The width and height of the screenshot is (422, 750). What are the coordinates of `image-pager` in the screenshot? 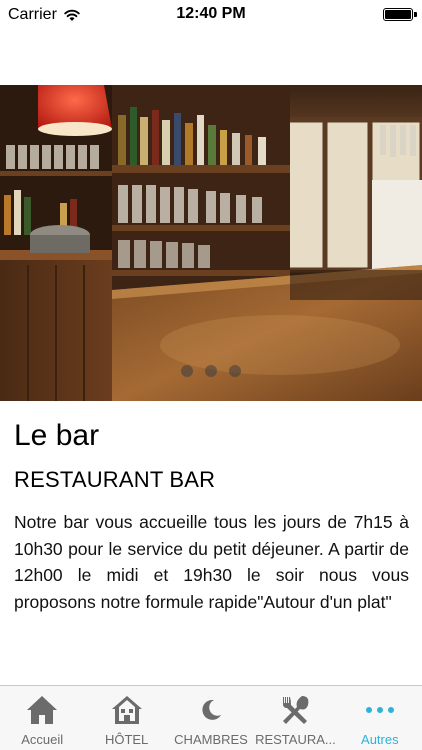 It's located at (211, 371).